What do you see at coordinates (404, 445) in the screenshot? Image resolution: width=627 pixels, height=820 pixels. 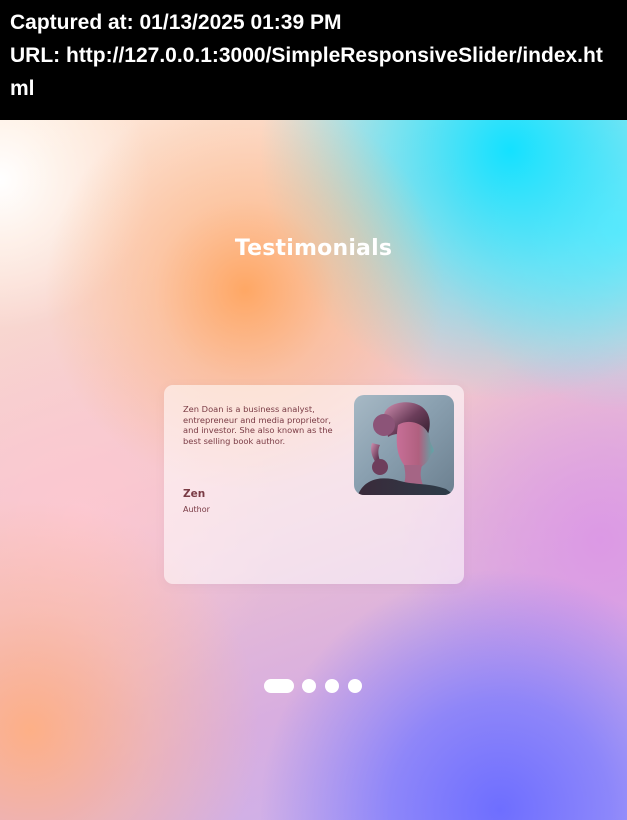 I see `portrait-photo-icon` at bounding box center [404, 445].